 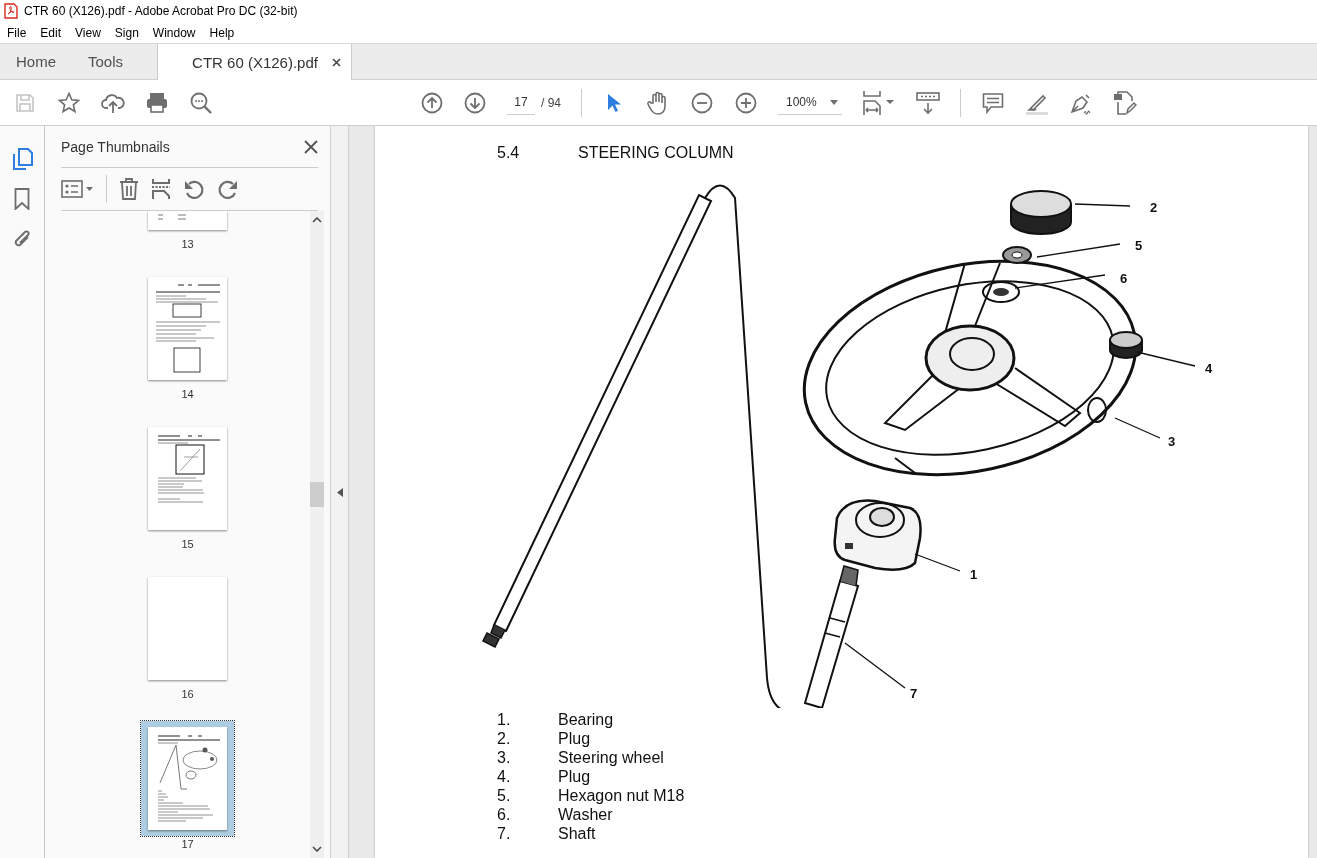 I want to click on triangle-left-icon, so click(x=339, y=492).